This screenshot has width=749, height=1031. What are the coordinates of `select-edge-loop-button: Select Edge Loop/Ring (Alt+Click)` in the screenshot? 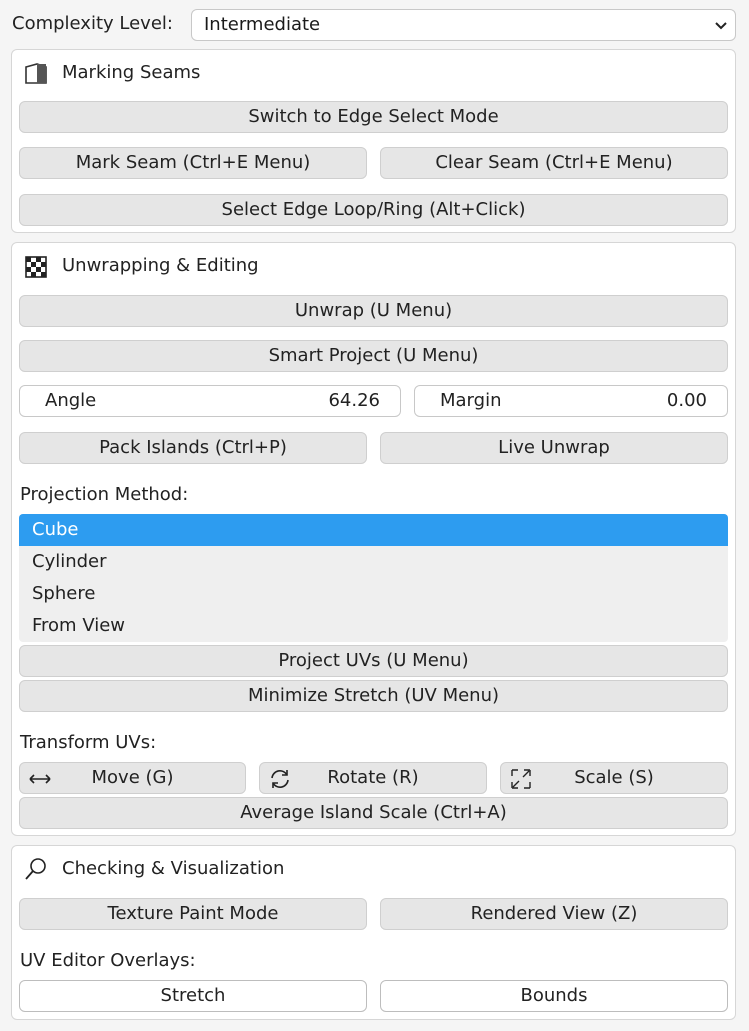 It's located at (373, 210).